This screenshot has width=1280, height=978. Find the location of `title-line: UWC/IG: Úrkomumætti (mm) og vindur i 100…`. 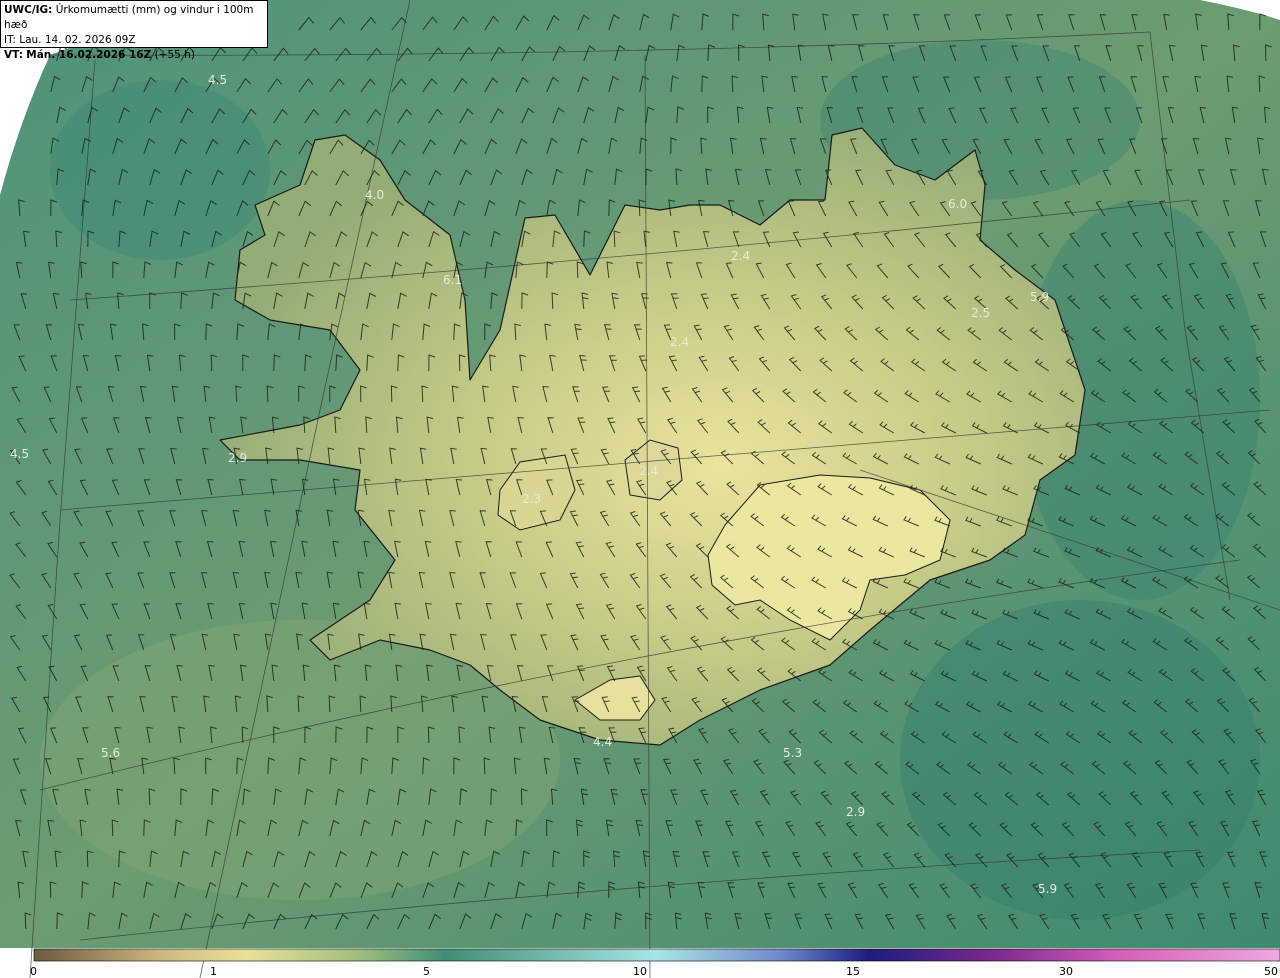

title-line: UWC/IG: Úrkomumætti (mm) og vindur i 100… is located at coordinates (134, 18).